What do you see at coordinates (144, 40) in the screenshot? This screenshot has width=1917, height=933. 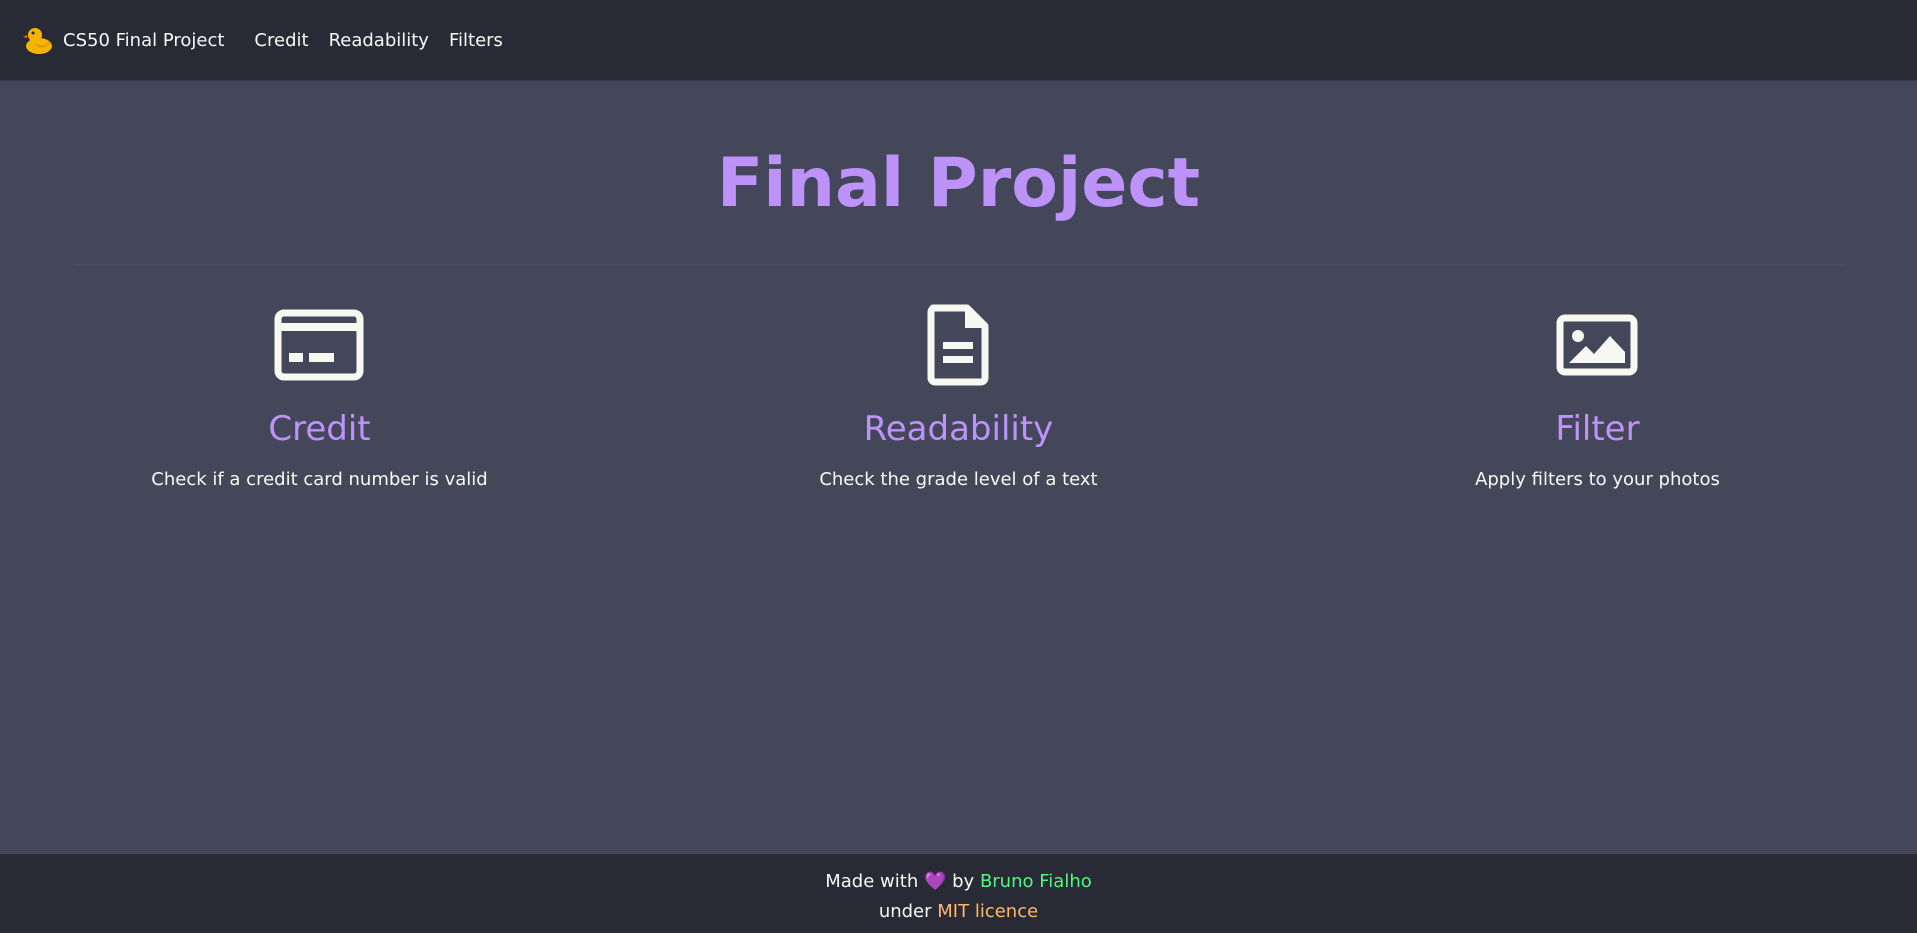 I see `brand-text: CS50 Final Project` at bounding box center [144, 40].